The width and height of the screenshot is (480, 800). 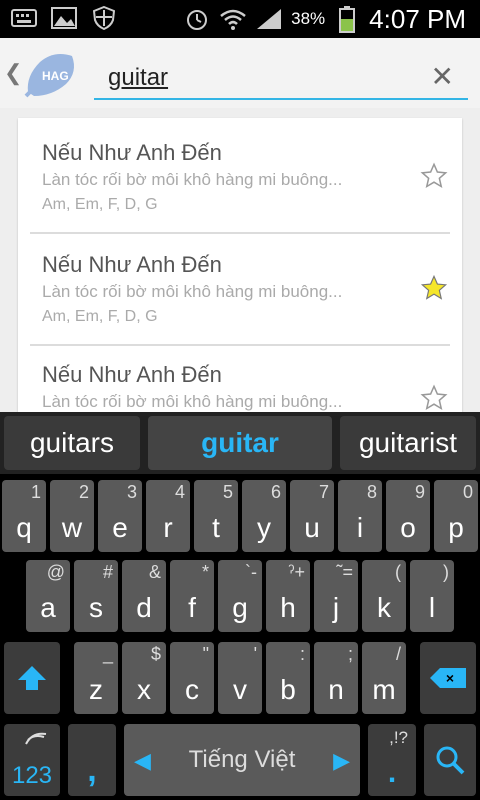 I want to click on key-r: 4r, so click(x=168, y=516).